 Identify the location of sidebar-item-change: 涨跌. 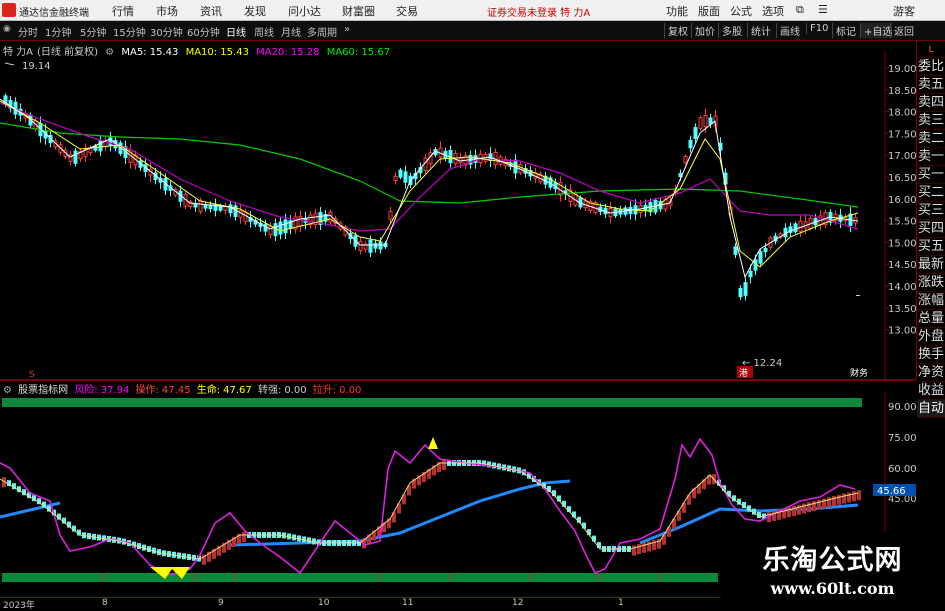
(931, 283).